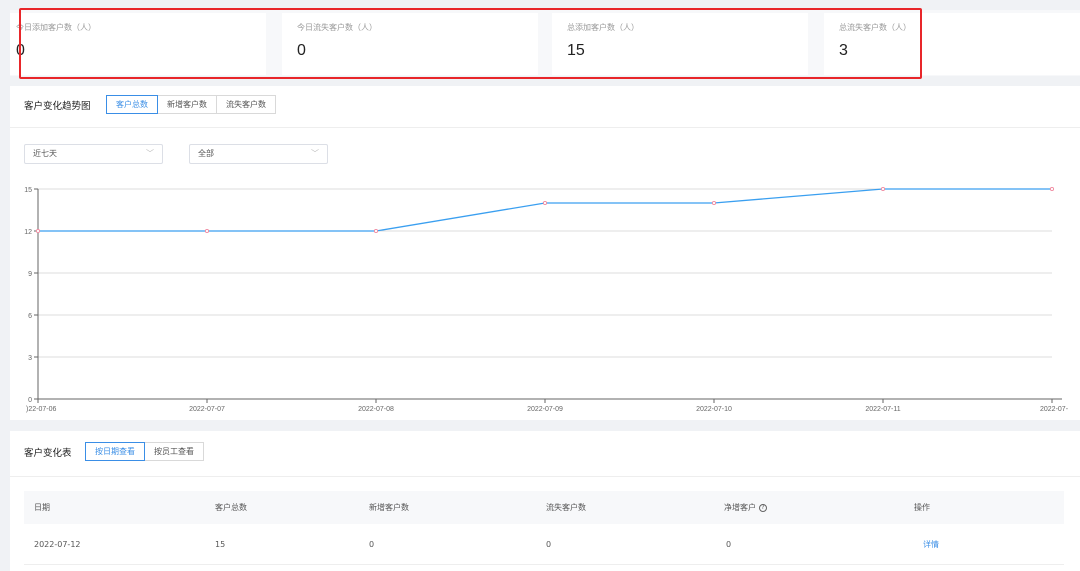  What do you see at coordinates (740, 507) in the screenshot?
I see `col-header-net-label: 净增客户` at bounding box center [740, 507].